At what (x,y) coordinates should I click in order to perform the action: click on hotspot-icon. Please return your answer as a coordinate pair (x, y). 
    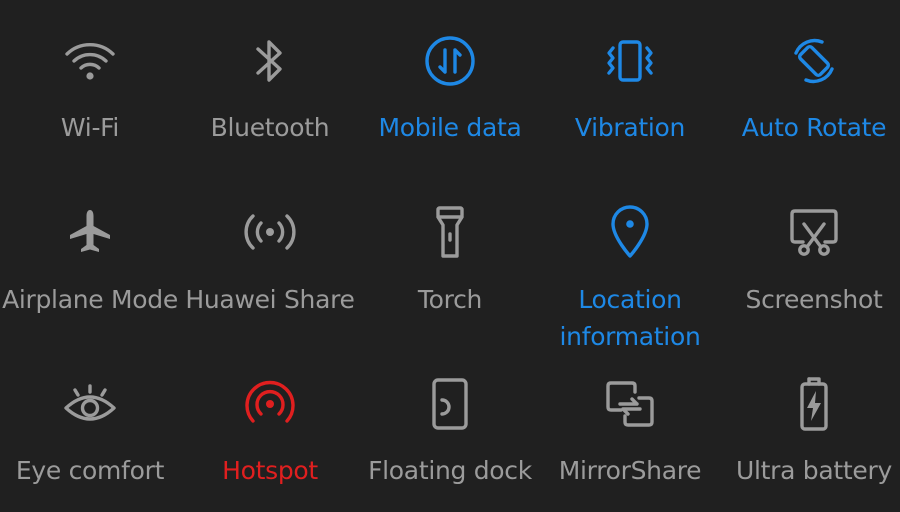
    Looking at the image, I should click on (270, 404).